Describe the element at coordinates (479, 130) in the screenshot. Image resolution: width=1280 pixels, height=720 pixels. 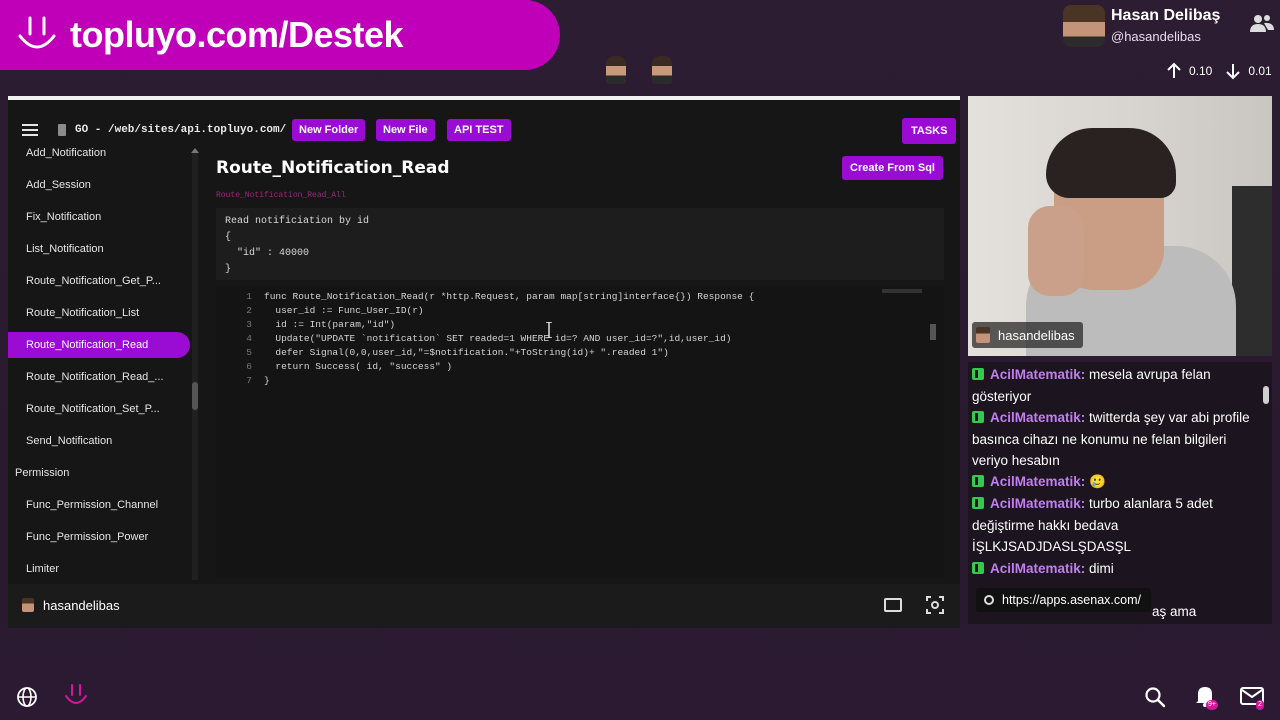
I see `api-test-button: API TEST` at that location.